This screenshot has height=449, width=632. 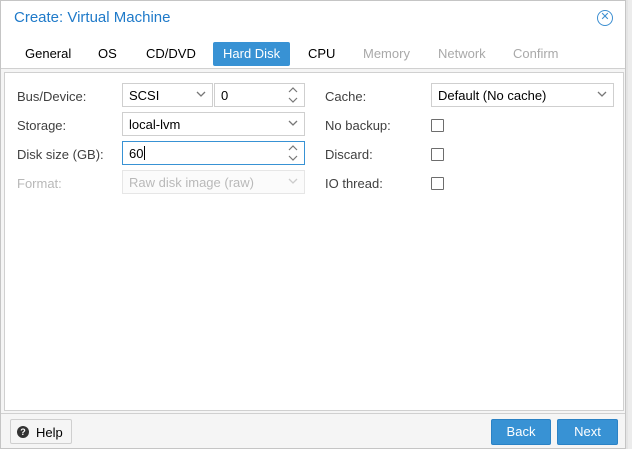 What do you see at coordinates (437, 183) in the screenshot?
I see `io-thread-checkbox` at bounding box center [437, 183].